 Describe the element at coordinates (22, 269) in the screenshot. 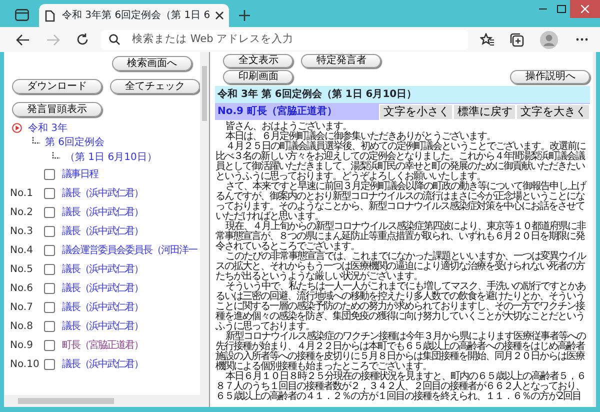

I see `speech-number: No.5` at that location.